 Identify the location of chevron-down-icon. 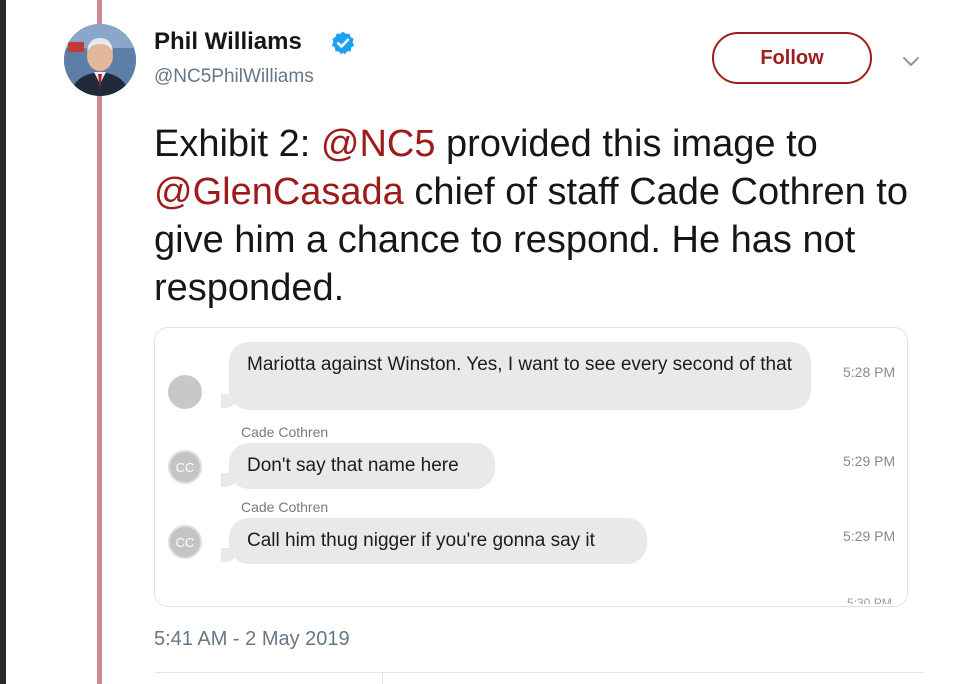
(911, 61).